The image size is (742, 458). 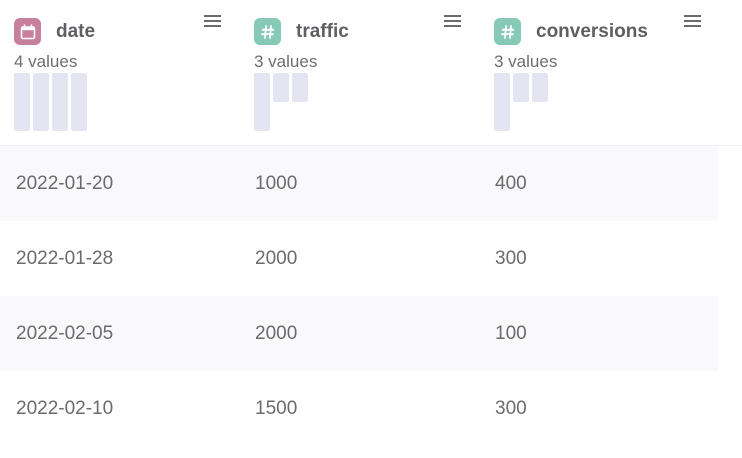 I want to click on cell-traffic: 1000, so click(x=276, y=183).